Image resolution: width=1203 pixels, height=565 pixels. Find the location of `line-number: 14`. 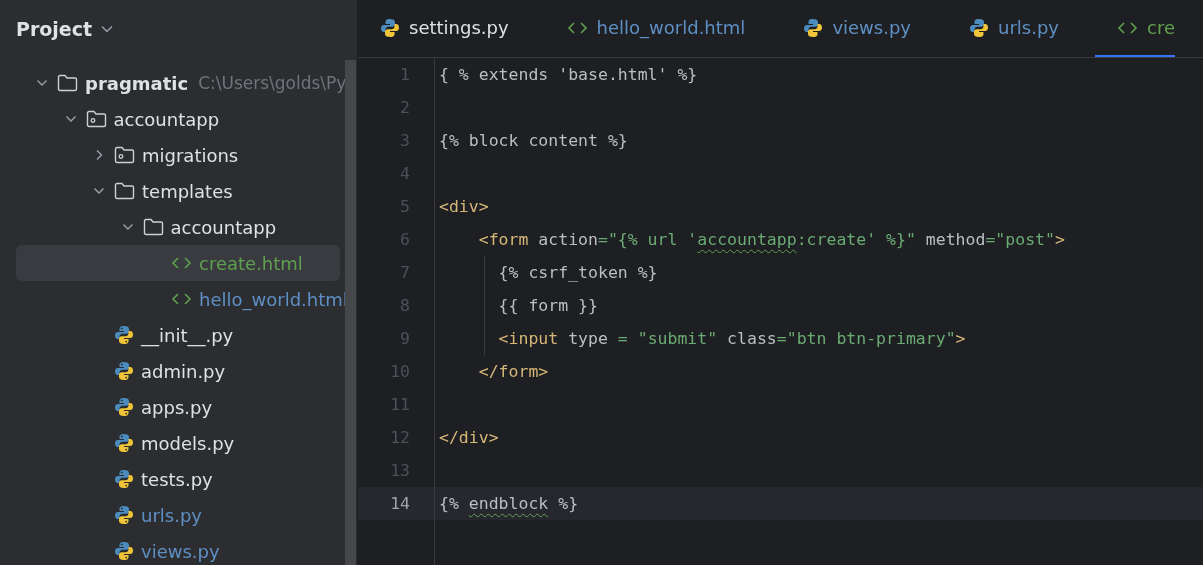

line-number: 14 is located at coordinates (399, 503).